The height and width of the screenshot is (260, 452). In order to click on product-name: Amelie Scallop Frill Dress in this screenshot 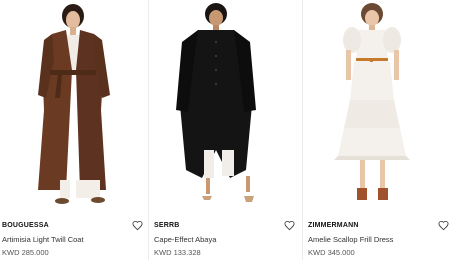, I will do `click(350, 239)`.